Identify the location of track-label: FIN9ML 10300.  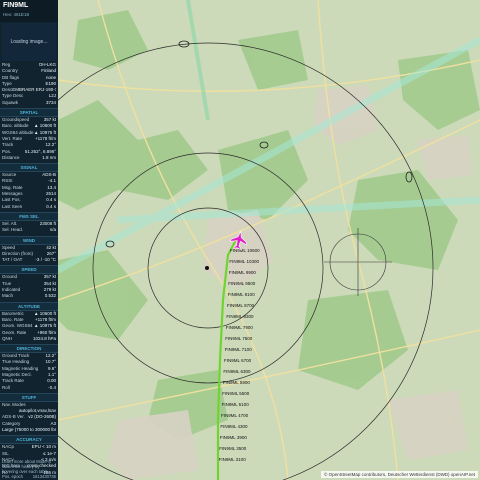
(244, 261).